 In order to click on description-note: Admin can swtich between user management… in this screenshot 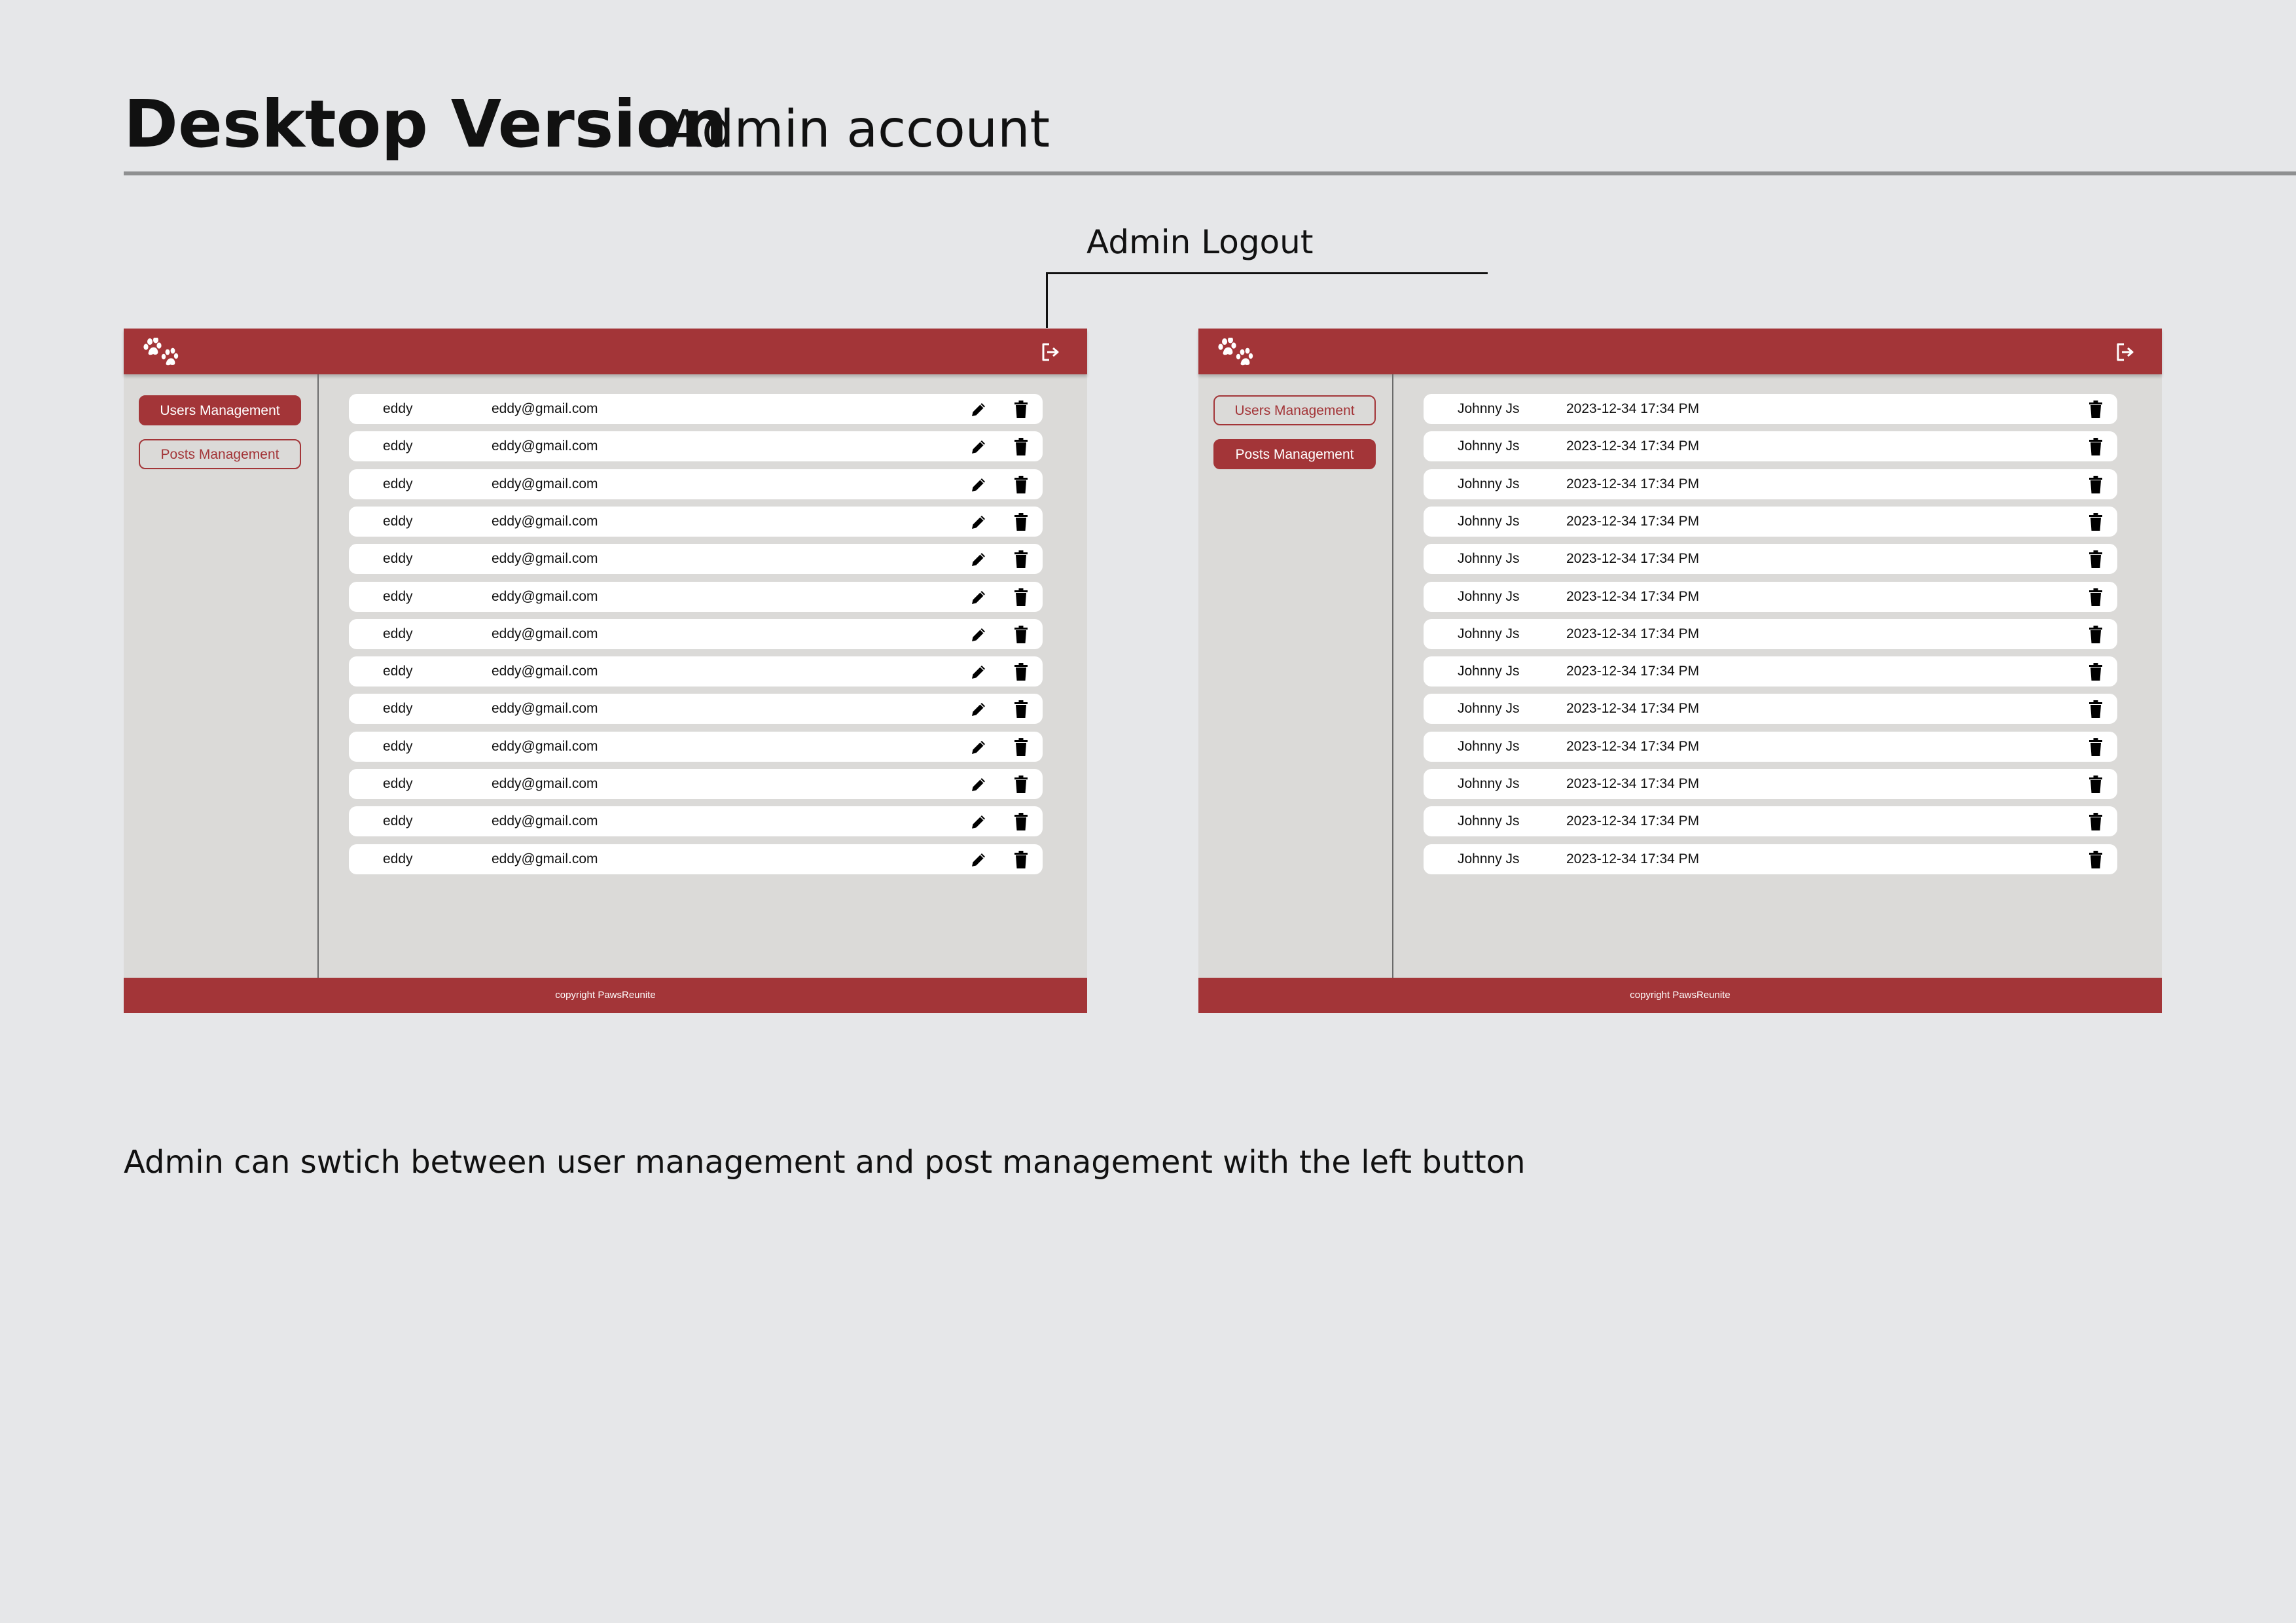, I will do `click(825, 1162)`.